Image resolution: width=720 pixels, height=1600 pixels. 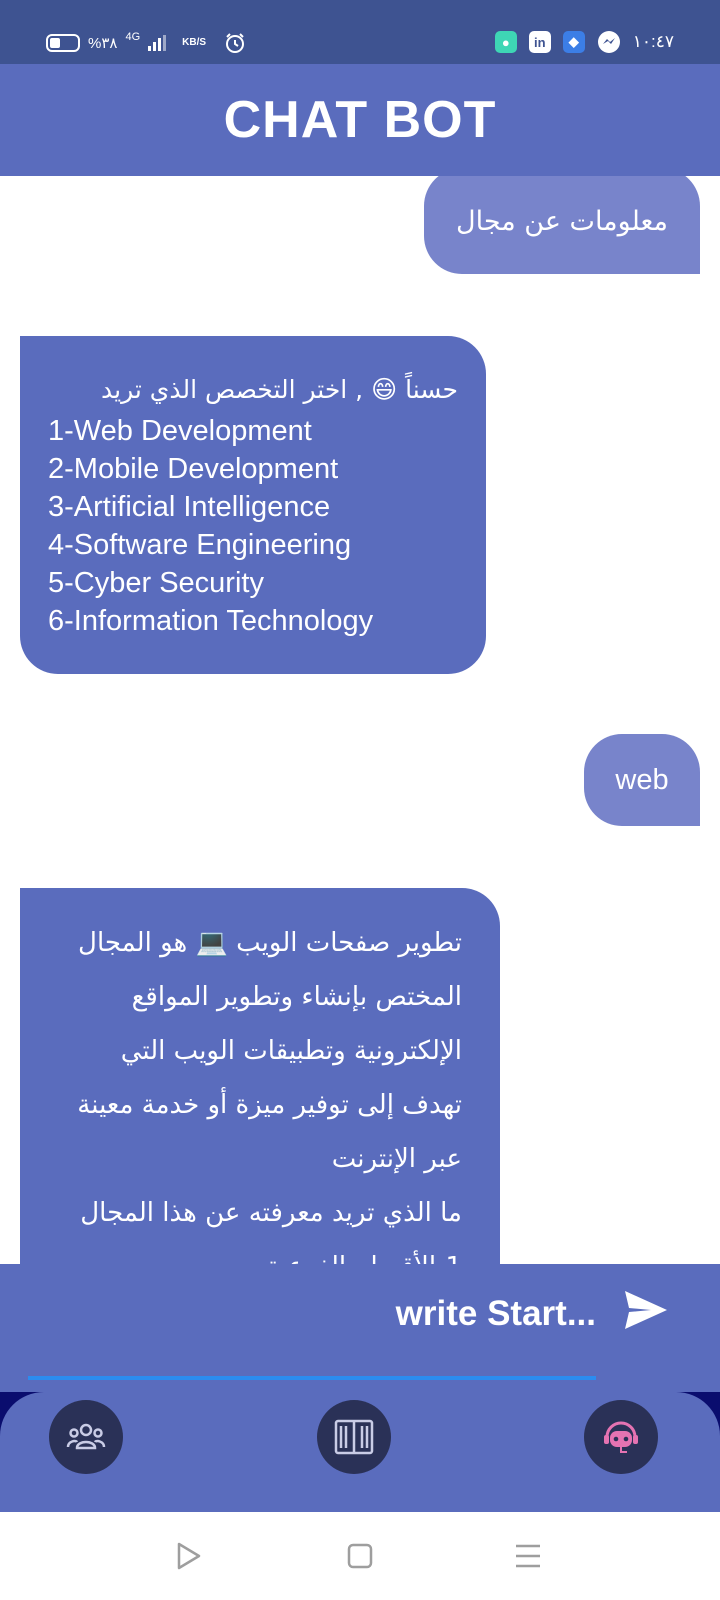 What do you see at coordinates (157, 43) in the screenshot?
I see `signal-icon` at bounding box center [157, 43].